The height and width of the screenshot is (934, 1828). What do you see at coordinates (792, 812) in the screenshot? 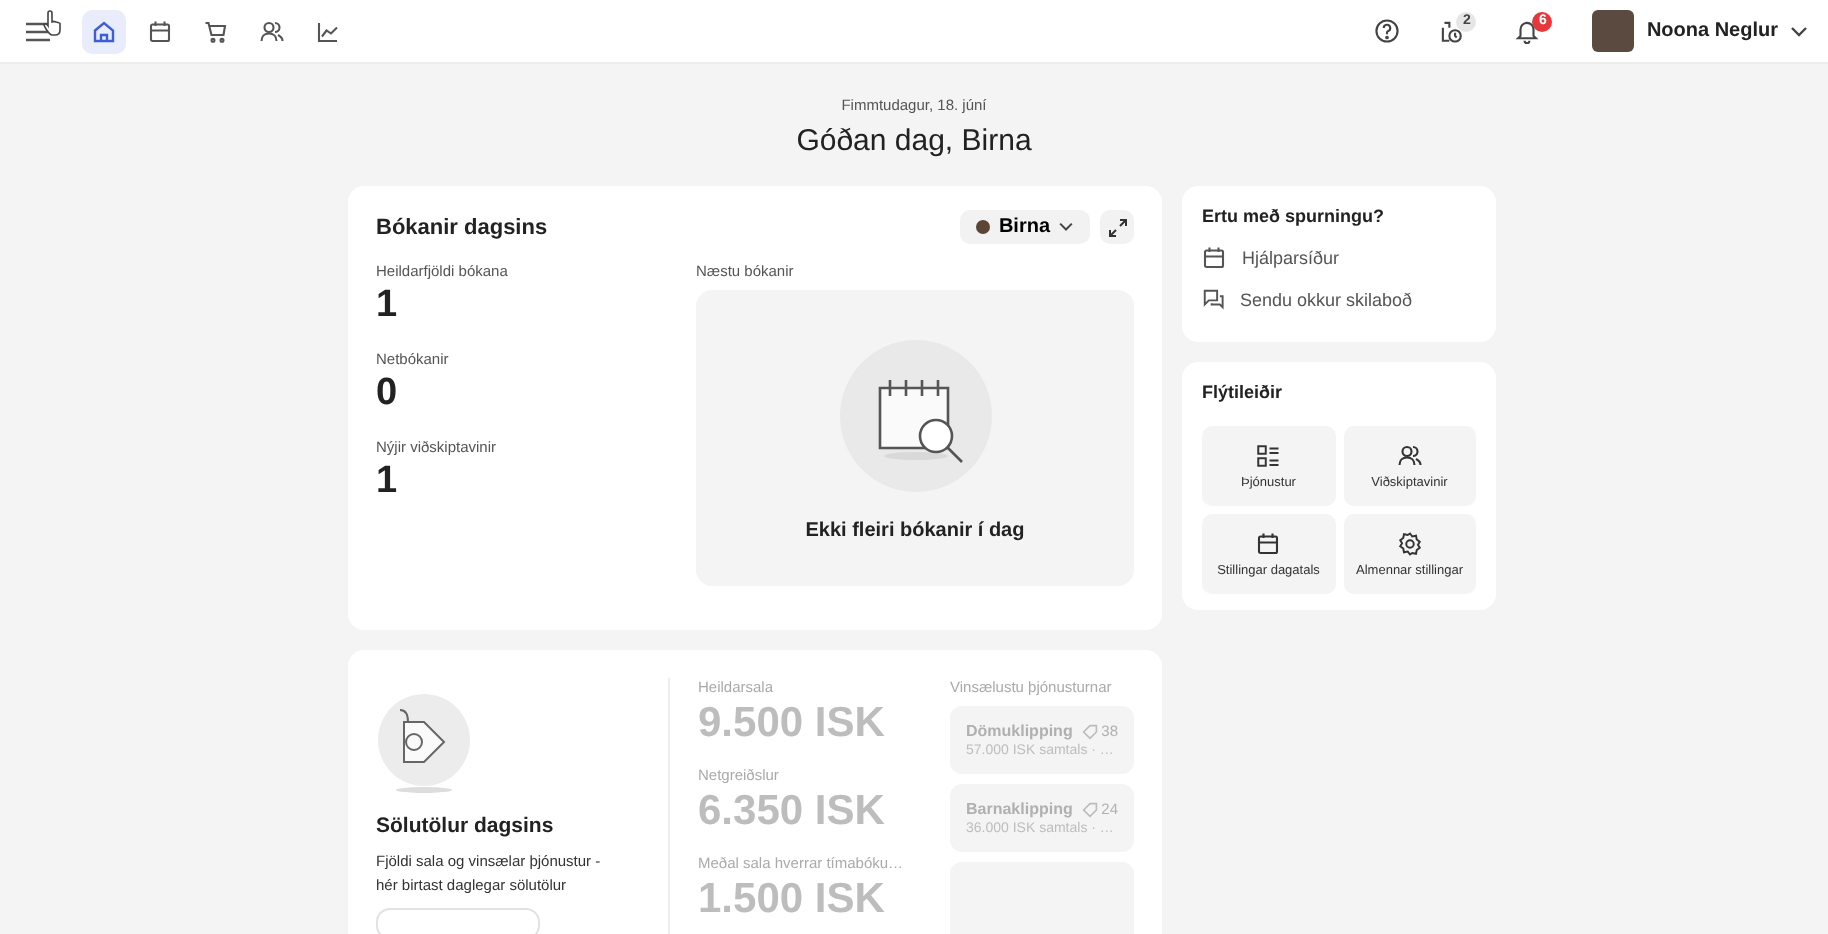
I see `stat-value: 6.350 ISK` at bounding box center [792, 812].